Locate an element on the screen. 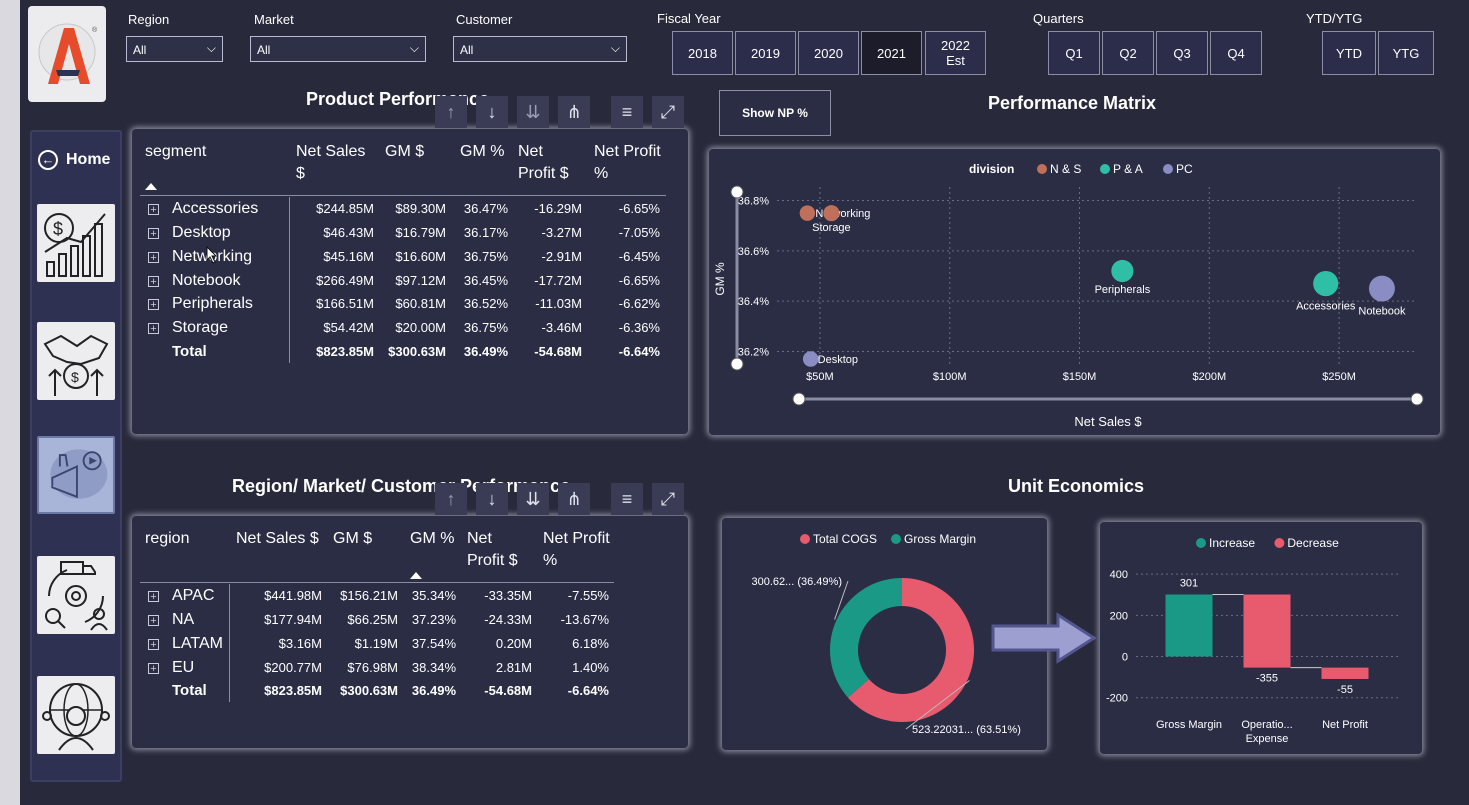  year-button-2018: 2018 is located at coordinates (702, 53).